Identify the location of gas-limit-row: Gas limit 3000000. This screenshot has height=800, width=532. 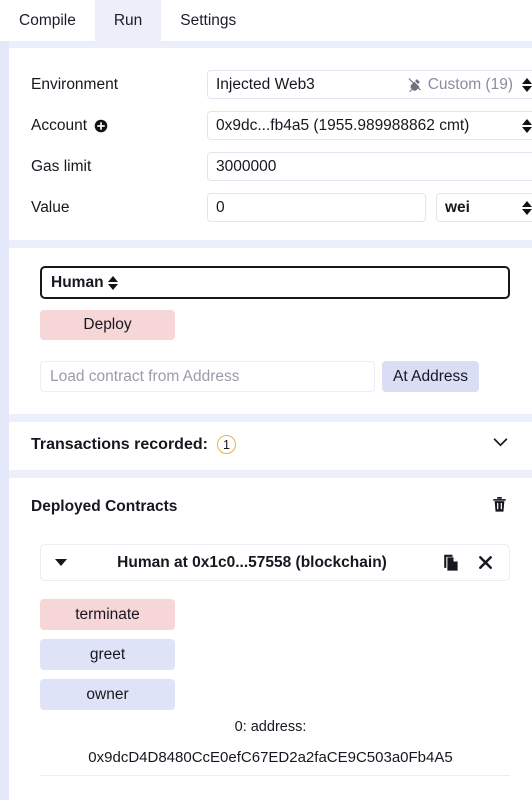
(270, 166).